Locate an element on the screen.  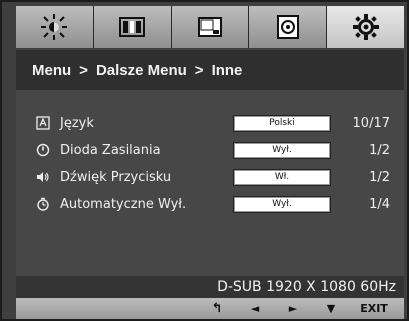
settings-gear-icon is located at coordinates (365, 27).